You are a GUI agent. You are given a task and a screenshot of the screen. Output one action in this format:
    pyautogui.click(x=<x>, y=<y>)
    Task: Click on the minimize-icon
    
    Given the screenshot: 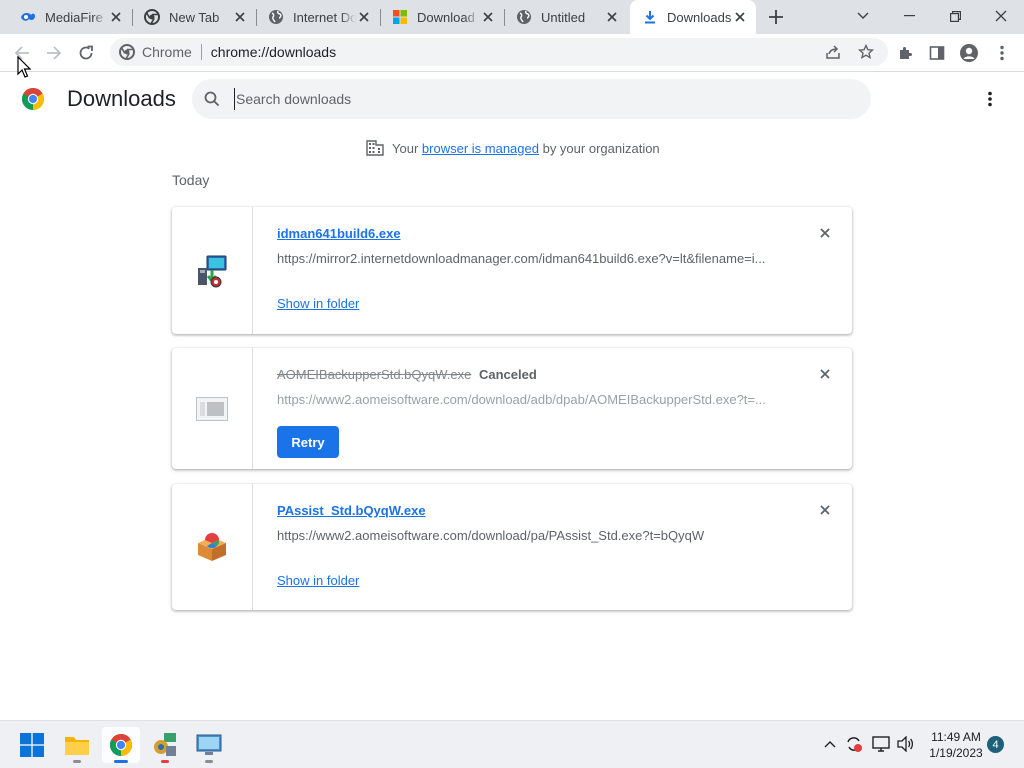 What is the action you would take?
    pyautogui.click(x=909, y=16)
    